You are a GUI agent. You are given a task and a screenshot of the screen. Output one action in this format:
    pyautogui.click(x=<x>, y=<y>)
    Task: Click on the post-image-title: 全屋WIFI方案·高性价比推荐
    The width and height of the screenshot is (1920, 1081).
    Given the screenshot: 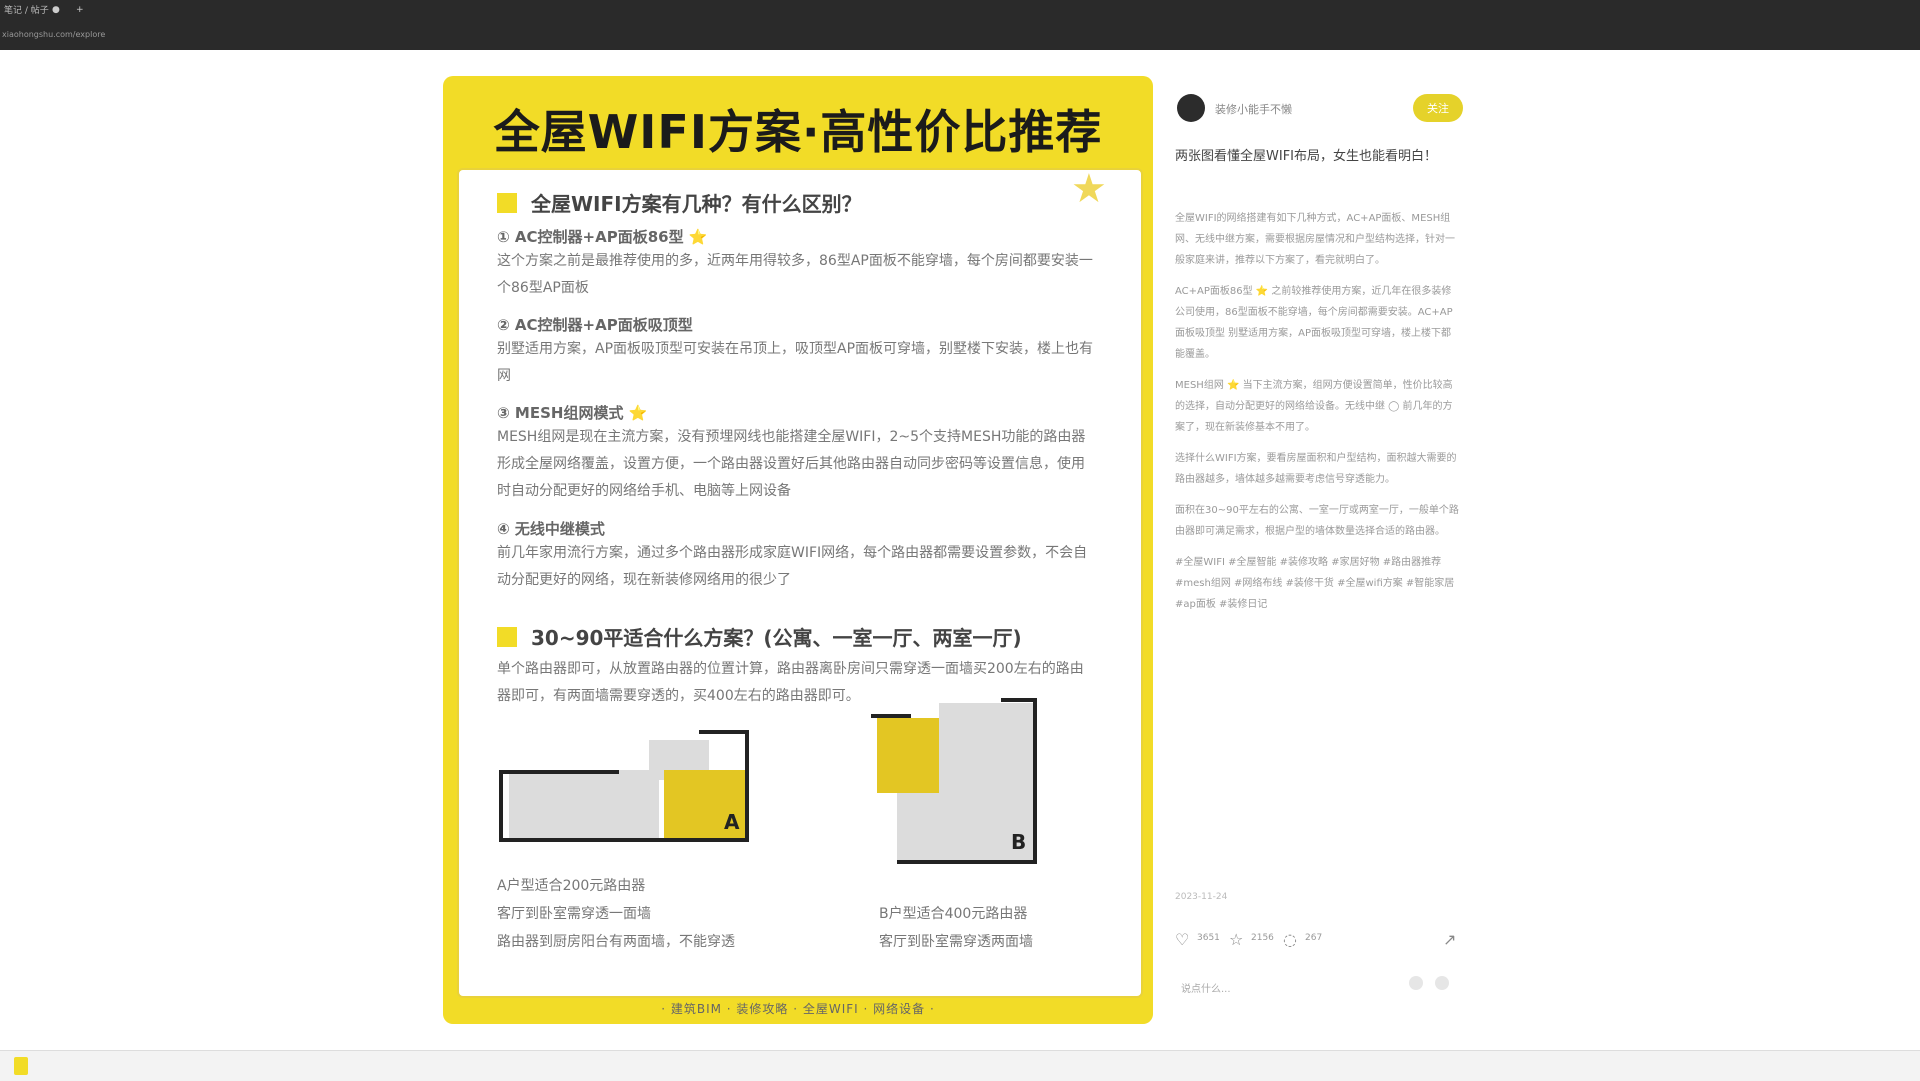 What is the action you would take?
    pyautogui.click(x=798, y=132)
    